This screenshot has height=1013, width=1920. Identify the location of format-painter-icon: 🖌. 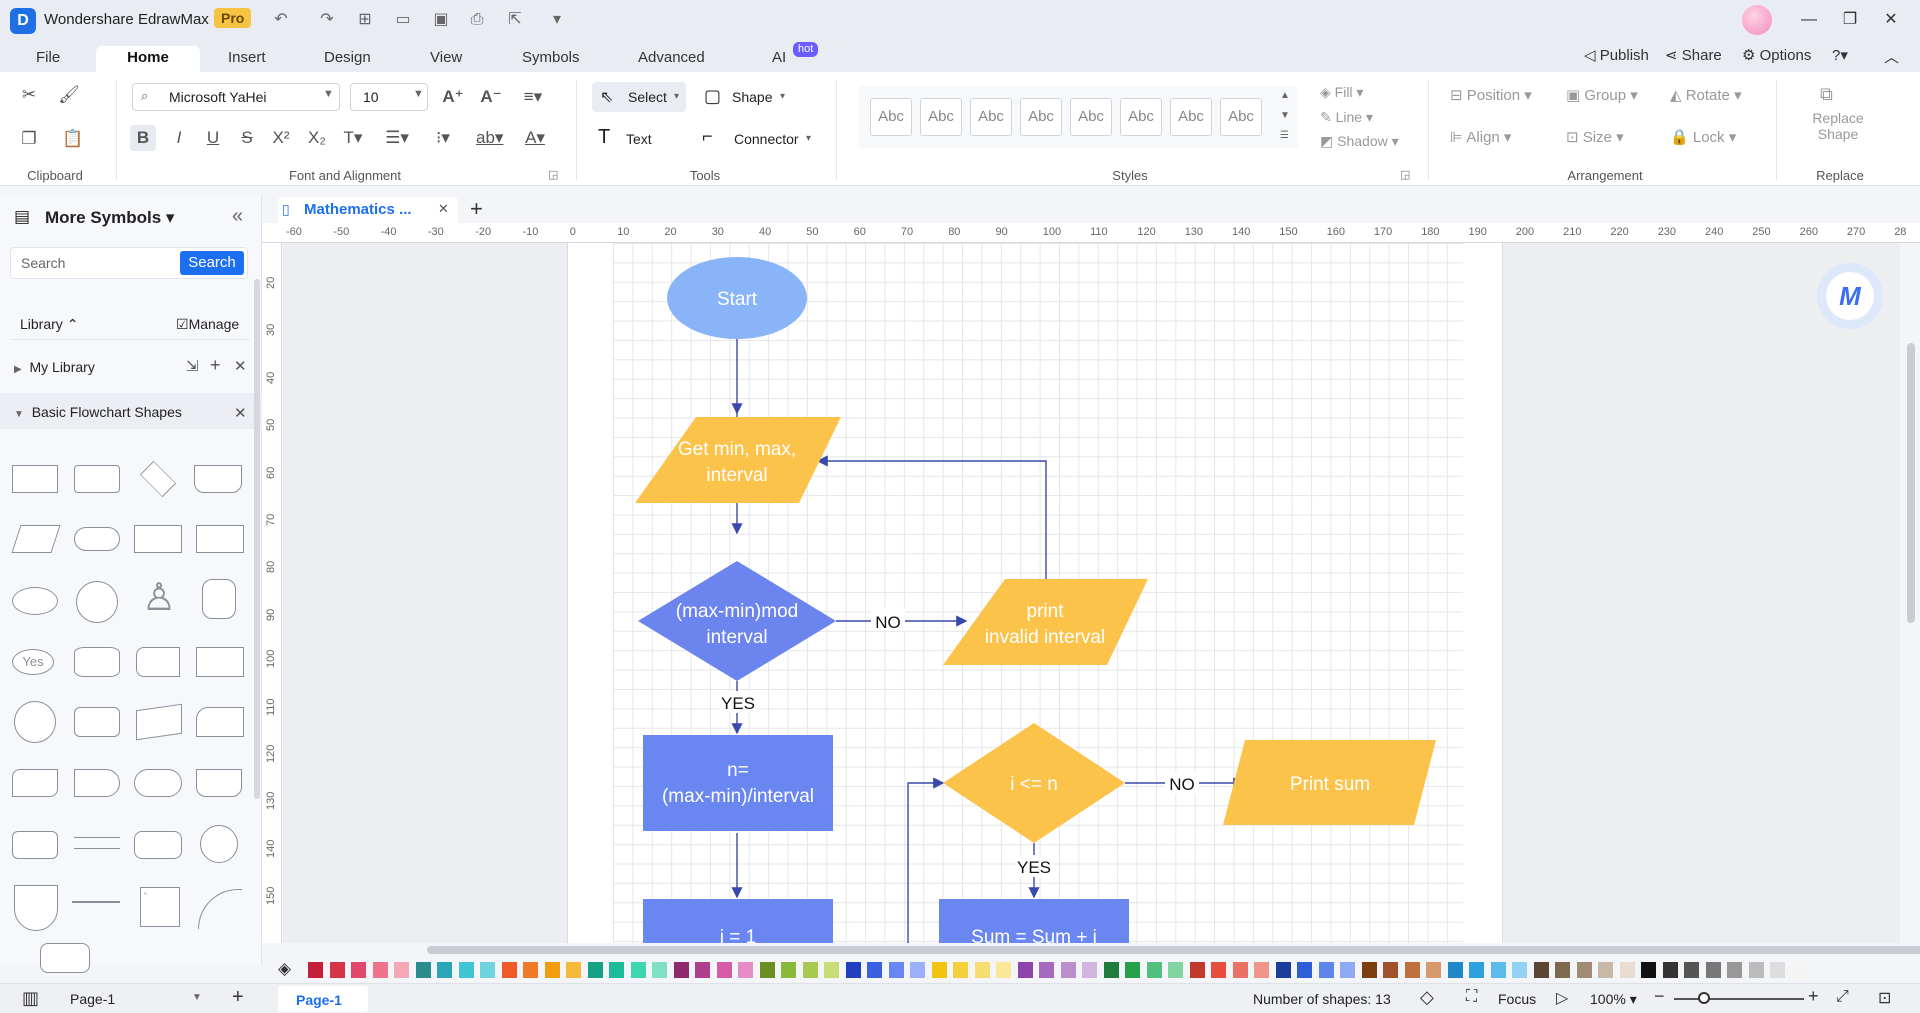
(69, 95).